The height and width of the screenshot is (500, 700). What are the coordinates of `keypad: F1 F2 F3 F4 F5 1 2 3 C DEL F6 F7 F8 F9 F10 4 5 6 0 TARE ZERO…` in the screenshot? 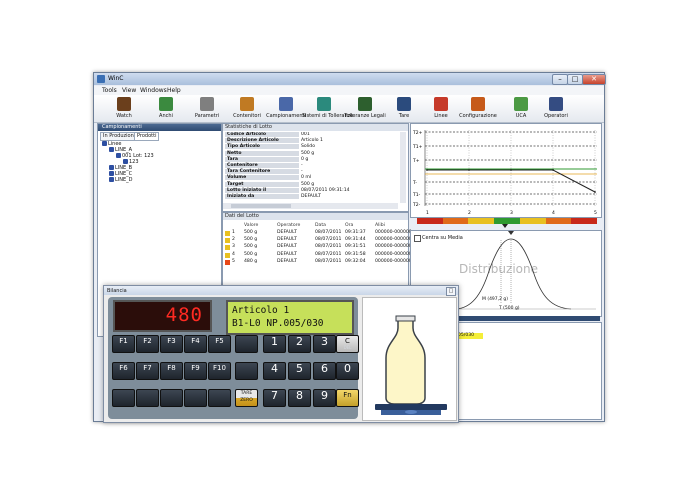 It's located at (235, 376).